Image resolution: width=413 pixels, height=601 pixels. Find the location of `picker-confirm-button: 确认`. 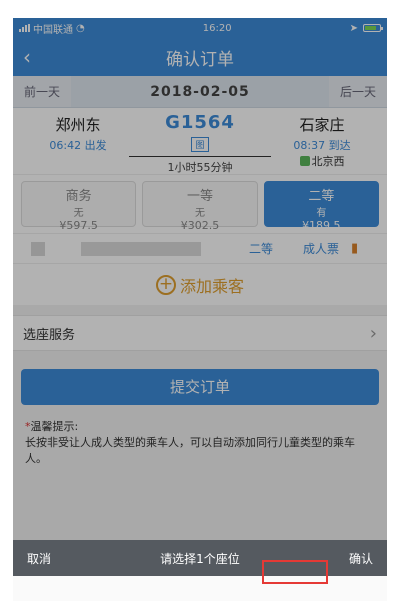

picker-confirm-button: 确认 is located at coordinates (361, 558).